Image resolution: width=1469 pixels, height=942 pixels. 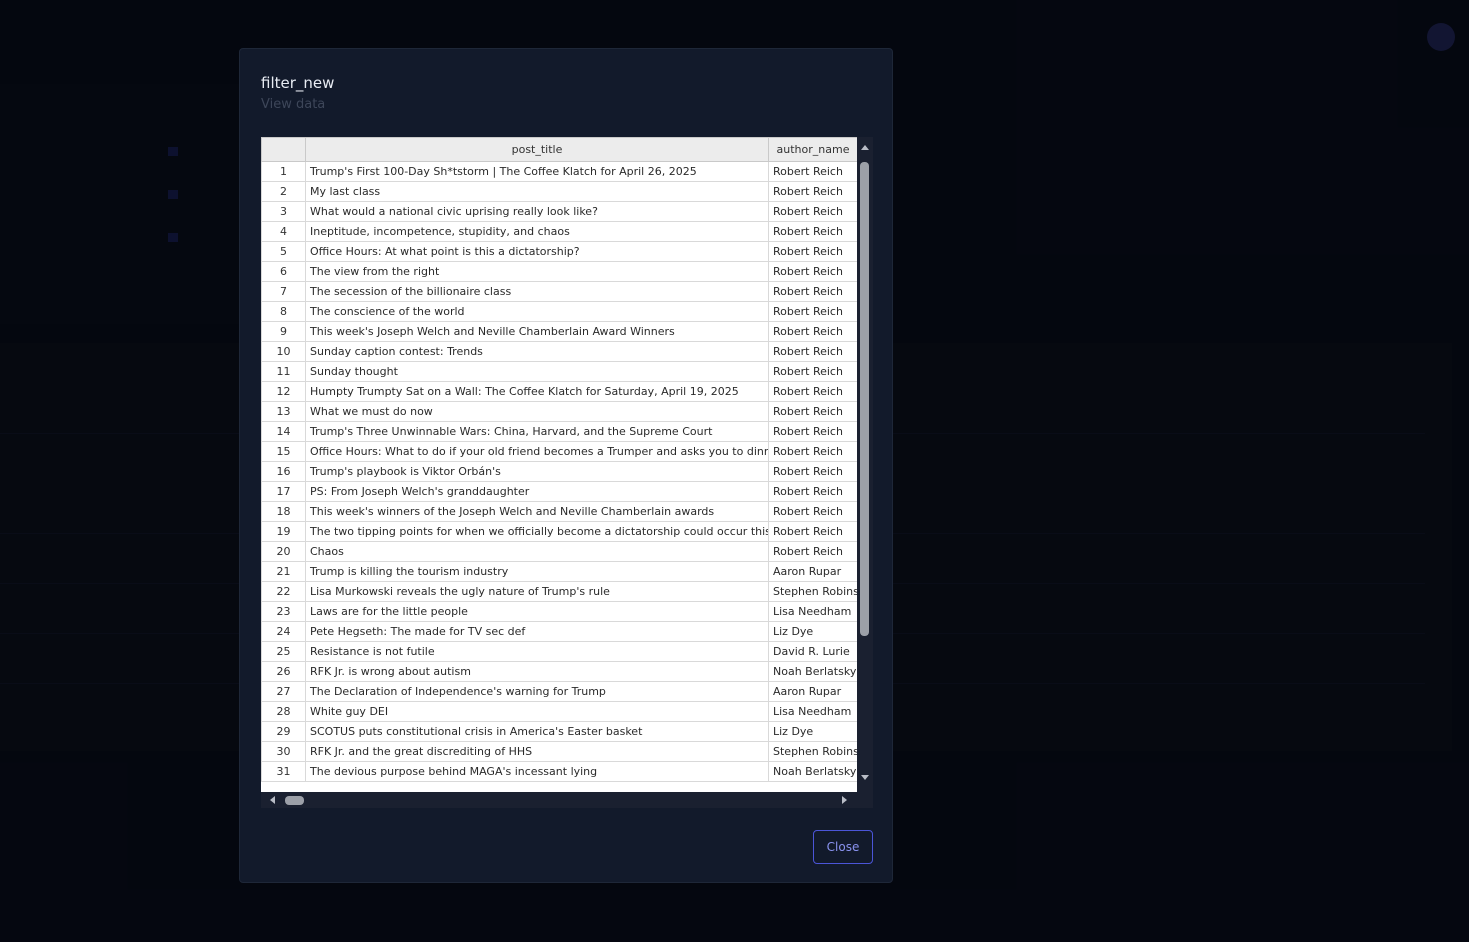 I want to click on post-title-cell: White guy DEI, so click(x=537, y=711).